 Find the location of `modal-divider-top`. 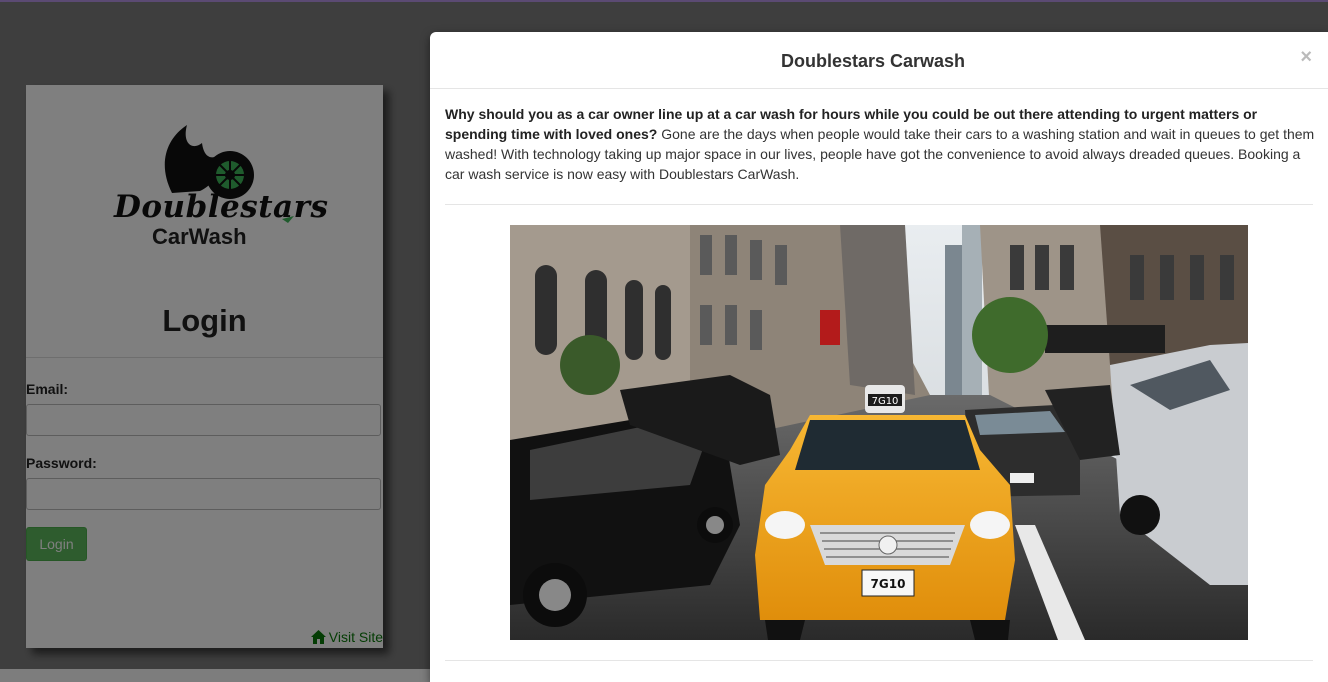

modal-divider-top is located at coordinates (879, 204).